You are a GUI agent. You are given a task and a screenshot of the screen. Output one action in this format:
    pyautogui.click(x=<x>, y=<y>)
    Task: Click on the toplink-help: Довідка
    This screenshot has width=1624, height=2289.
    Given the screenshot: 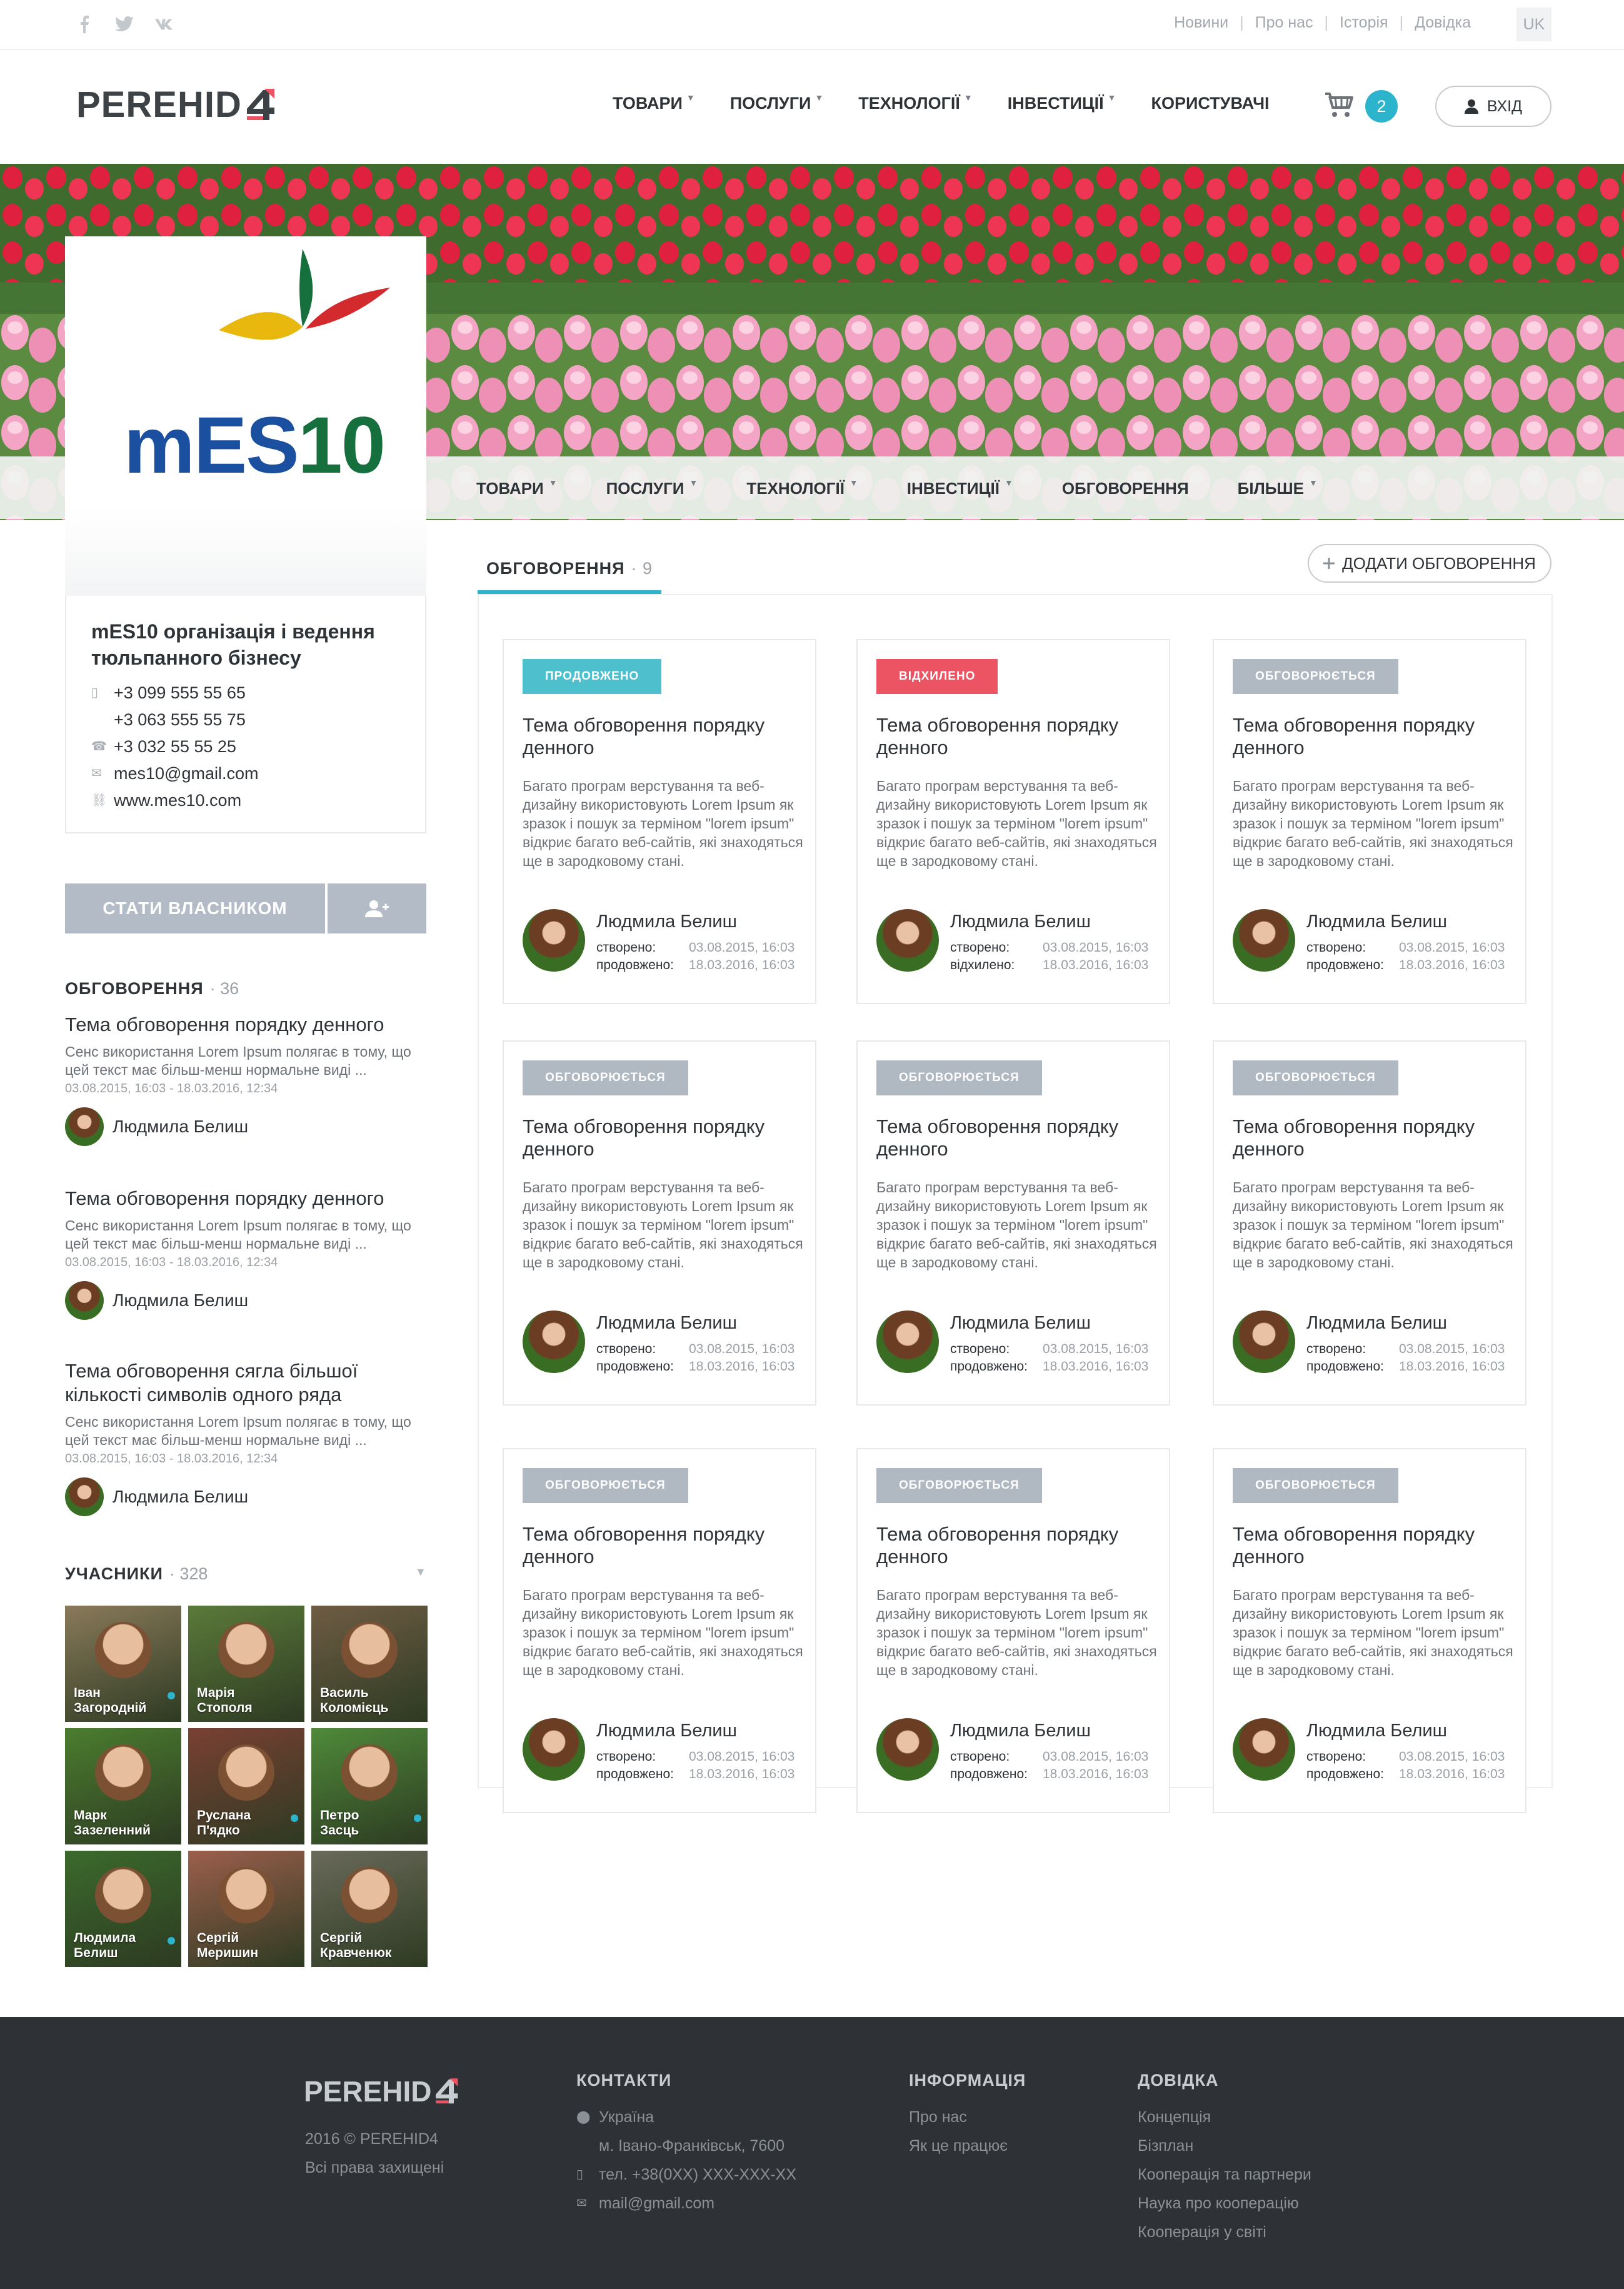 What is the action you would take?
    pyautogui.click(x=1443, y=23)
    